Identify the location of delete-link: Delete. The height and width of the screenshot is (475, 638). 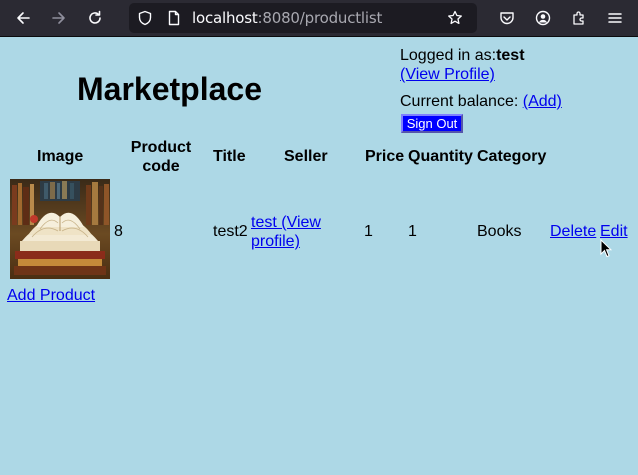
(573, 231).